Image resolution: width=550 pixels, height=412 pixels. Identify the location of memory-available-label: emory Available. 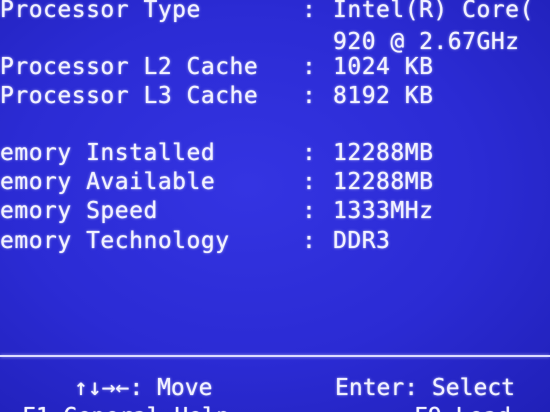
(108, 182).